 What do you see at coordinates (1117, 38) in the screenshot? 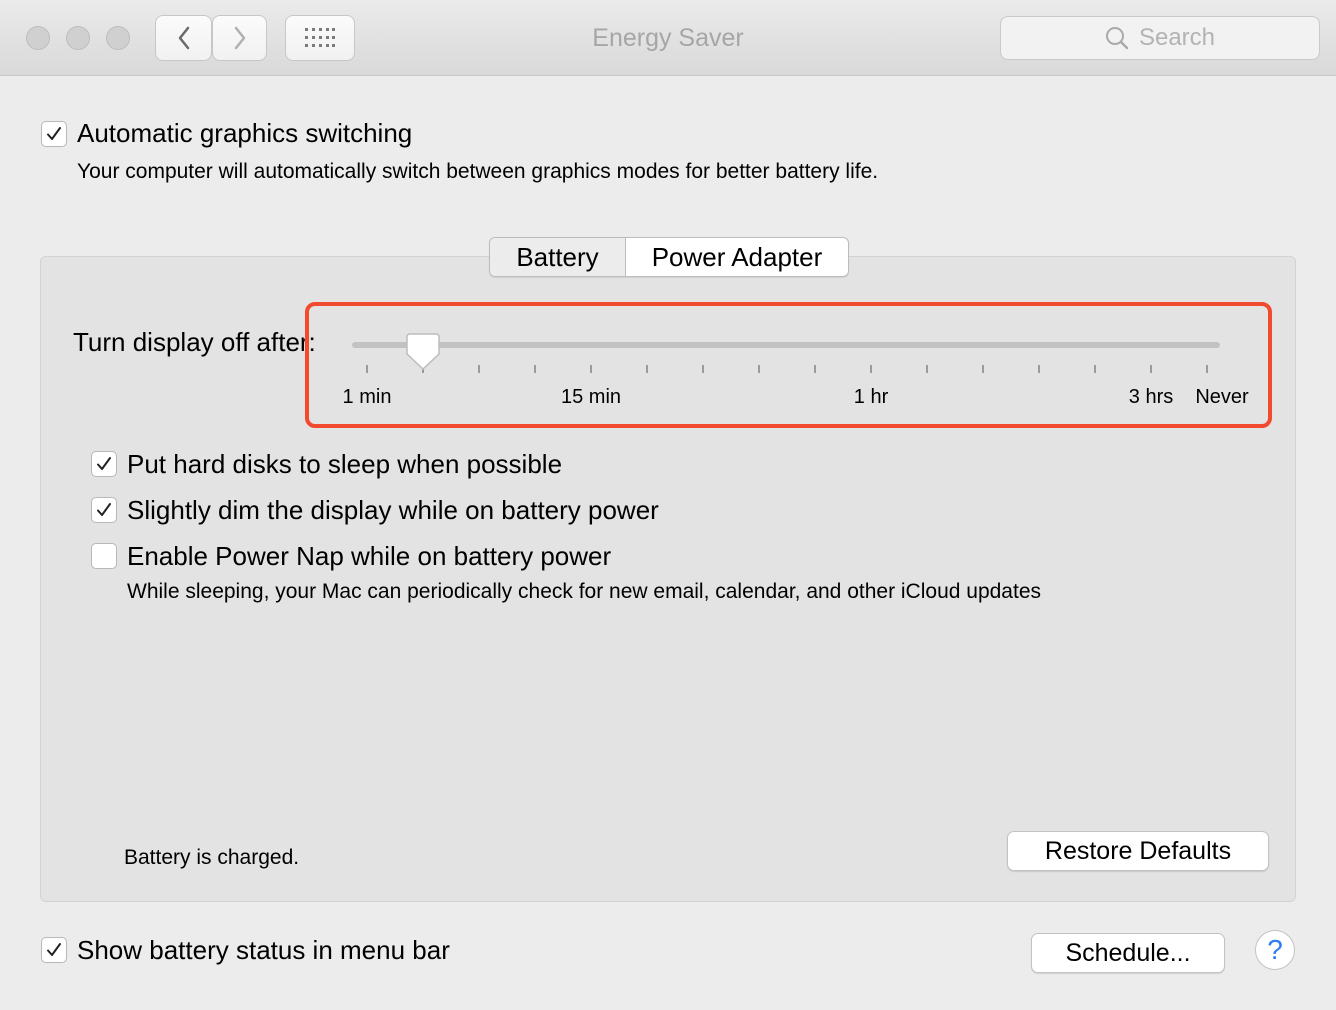
I see `search-icon` at bounding box center [1117, 38].